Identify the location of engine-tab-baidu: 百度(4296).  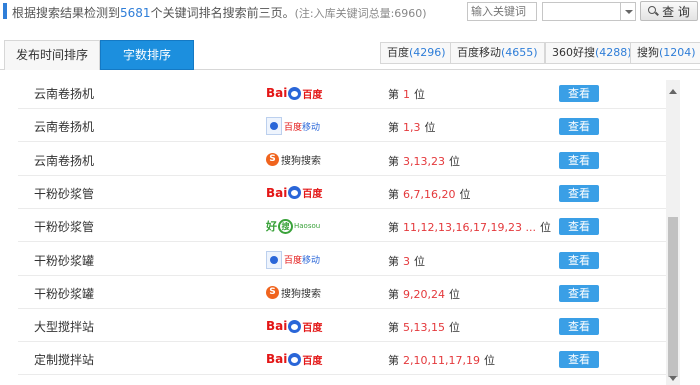
(416, 53).